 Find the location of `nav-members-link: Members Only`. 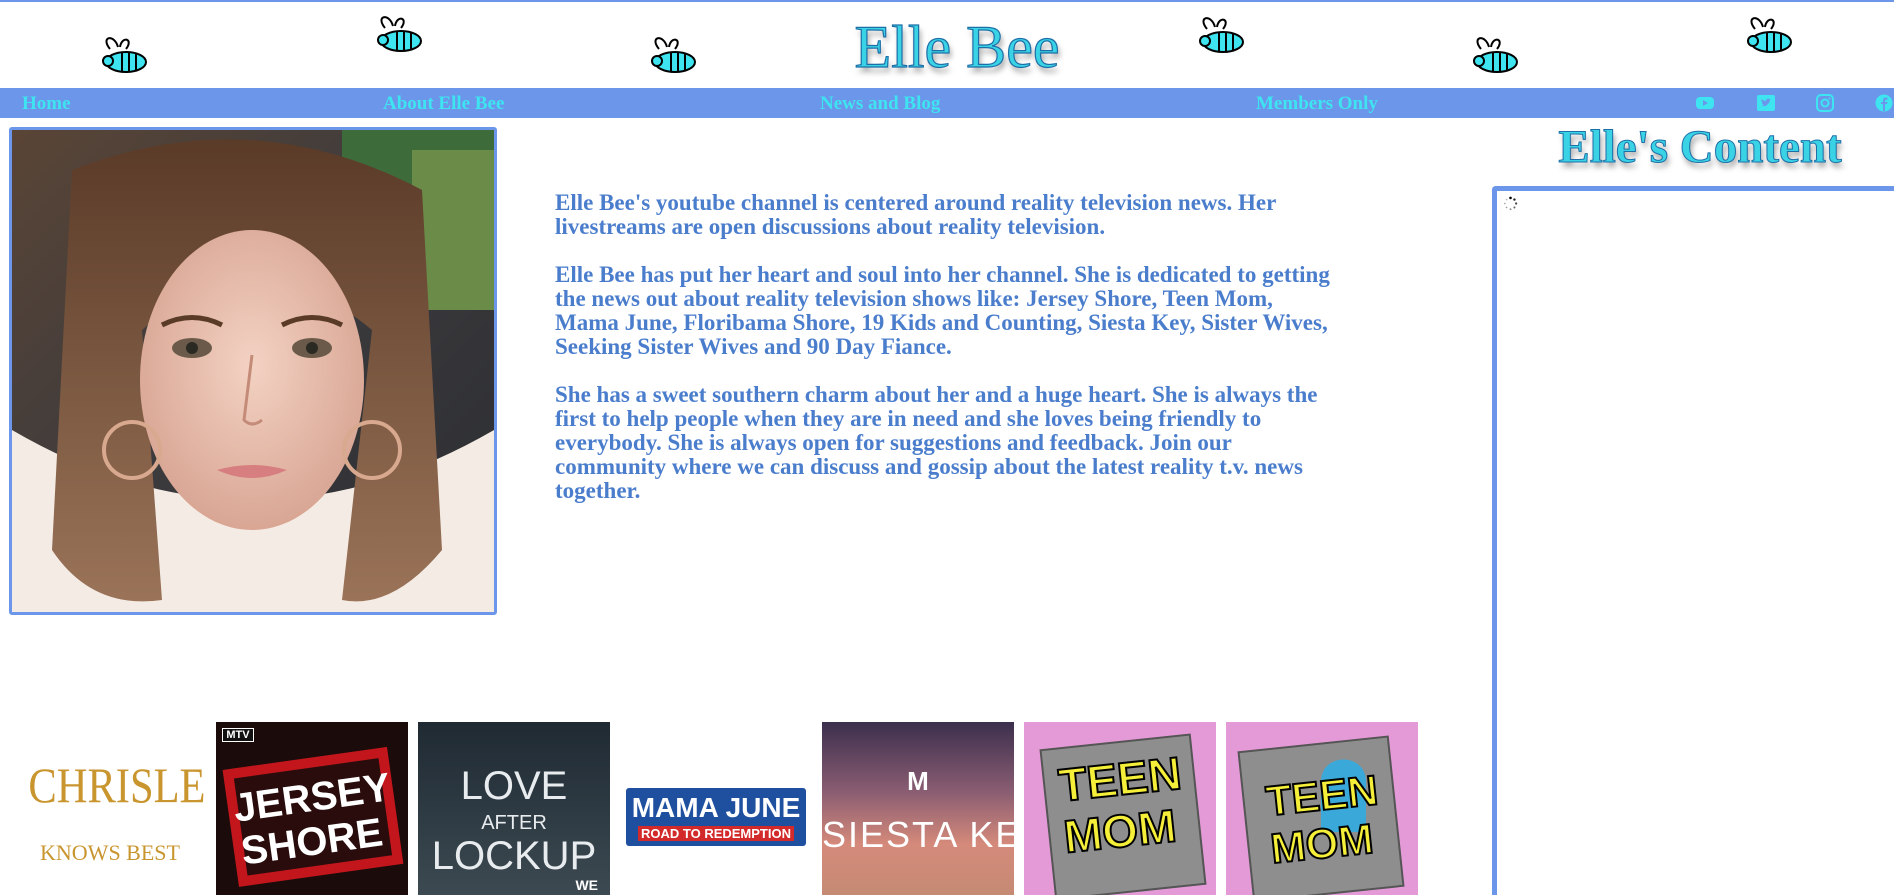

nav-members-link: Members Only is located at coordinates (1317, 104).